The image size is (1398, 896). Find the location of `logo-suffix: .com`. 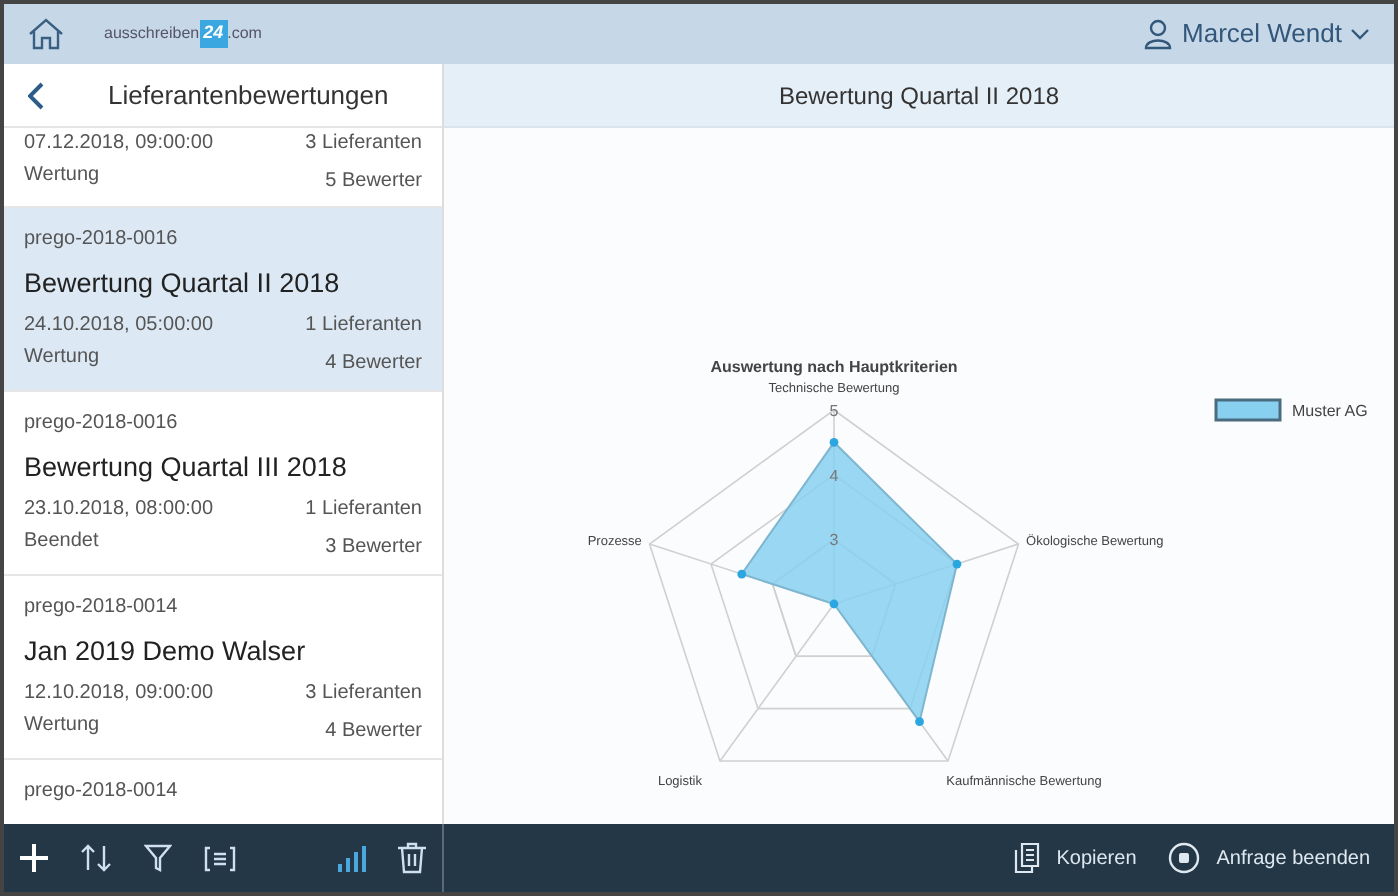

logo-suffix: .com is located at coordinates (244, 34).